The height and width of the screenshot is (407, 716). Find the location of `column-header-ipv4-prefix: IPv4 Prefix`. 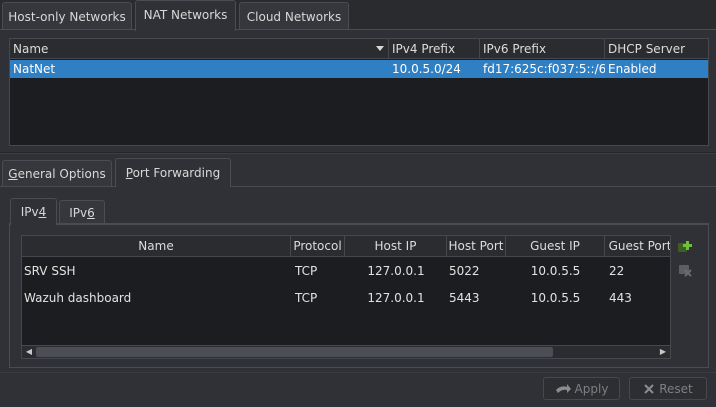

column-header-ipv4-prefix: IPv4 Prefix is located at coordinates (434, 49).